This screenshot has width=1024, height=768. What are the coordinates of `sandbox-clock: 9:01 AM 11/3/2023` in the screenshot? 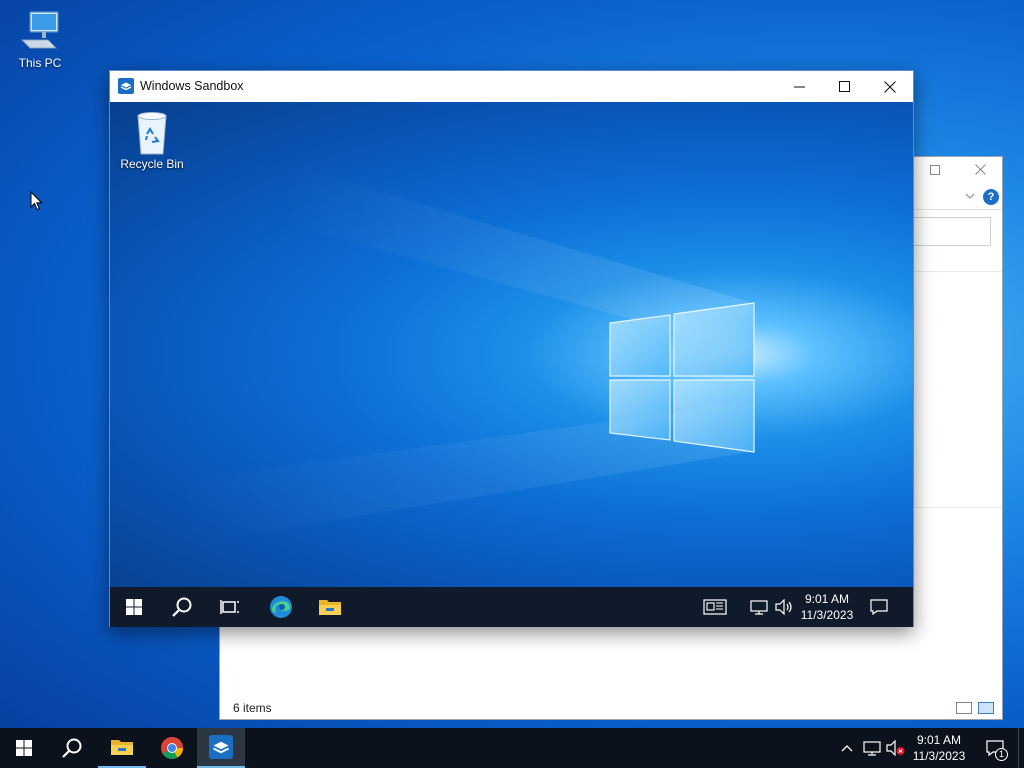 It's located at (827, 607).